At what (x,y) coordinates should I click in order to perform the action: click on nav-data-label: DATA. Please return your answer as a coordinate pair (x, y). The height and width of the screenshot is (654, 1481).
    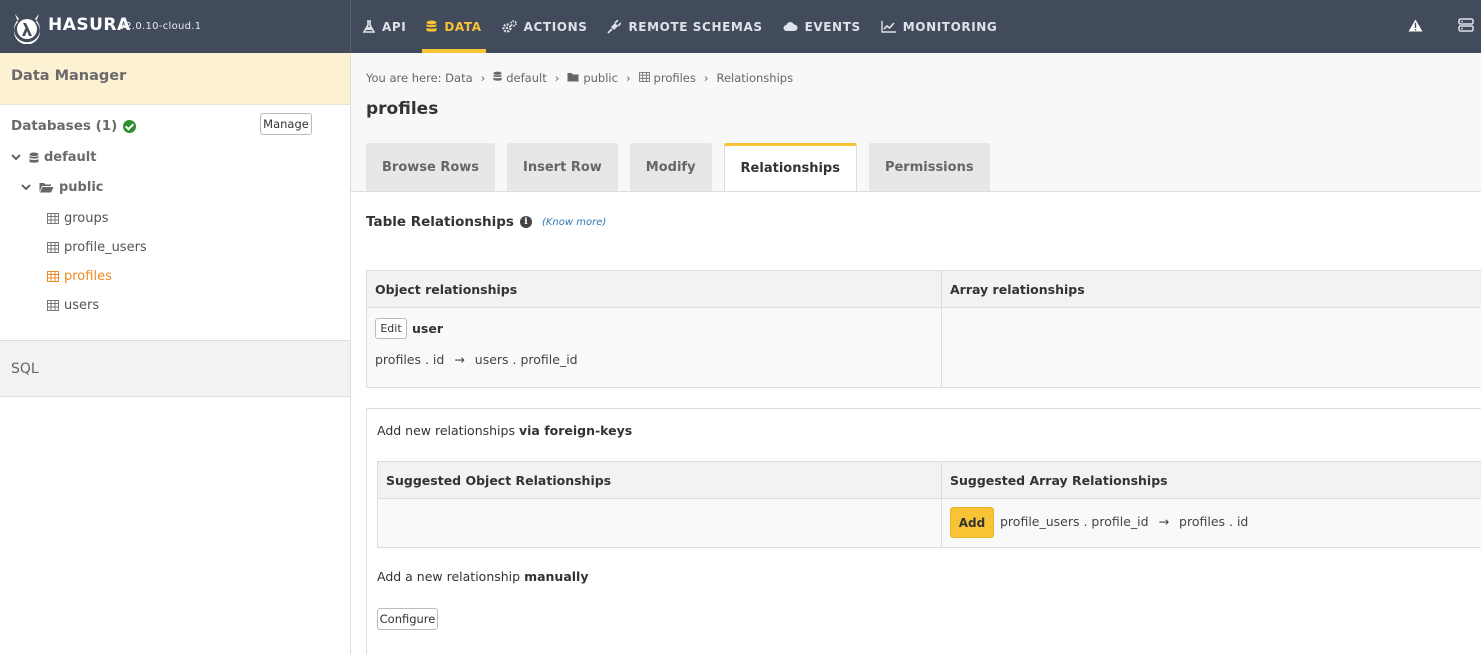
    Looking at the image, I should click on (463, 26).